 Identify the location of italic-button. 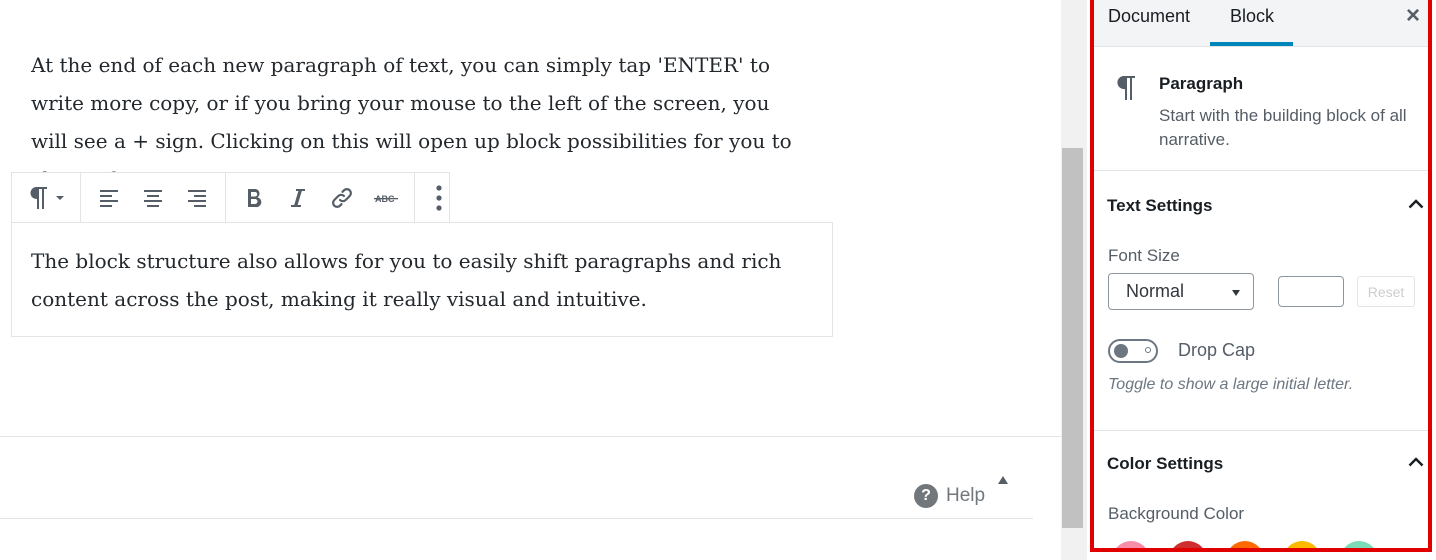
(298, 198).